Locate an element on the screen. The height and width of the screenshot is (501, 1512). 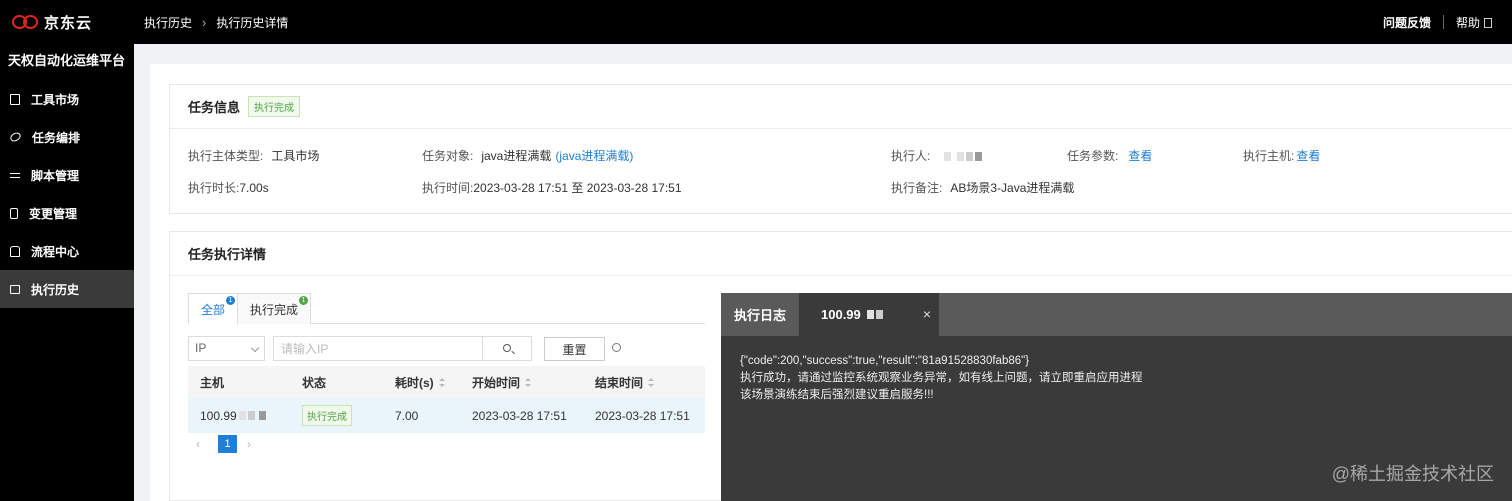
sidebar-item-label: 工具市场 is located at coordinates (55, 99).